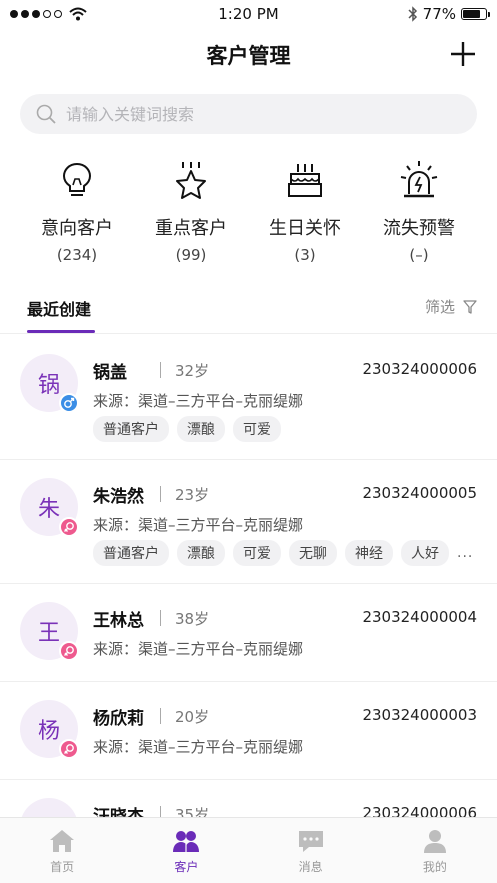 The image size is (497, 883). I want to click on customer-id: 230324000004, so click(419, 617).